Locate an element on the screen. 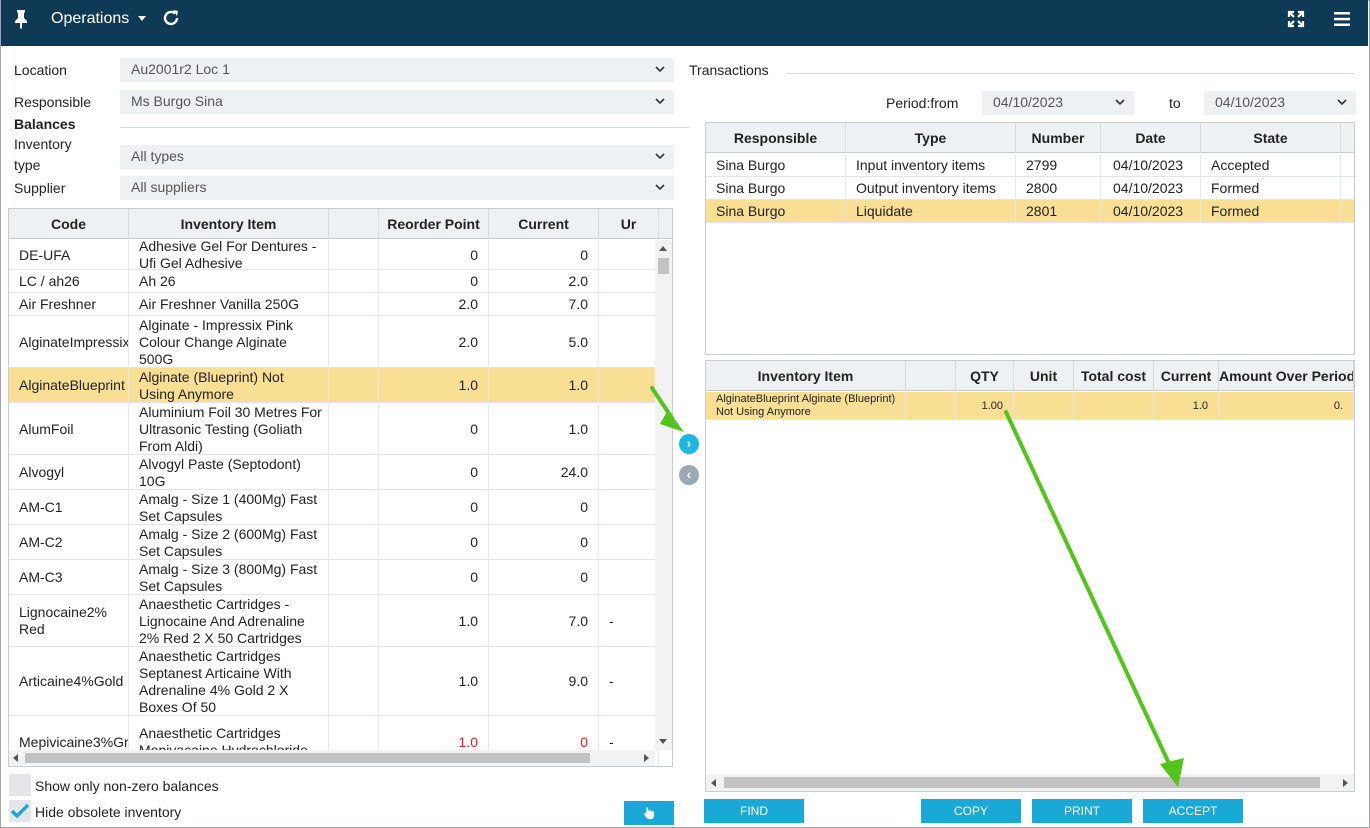 This screenshot has height=828, width=1370. remove-from-operation-button: ‹ is located at coordinates (689, 475).